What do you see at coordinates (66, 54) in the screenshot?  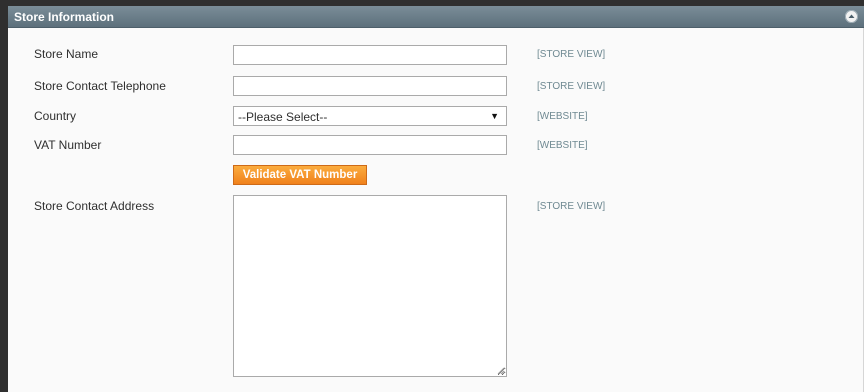 I see `store-name-label: Store Name` at bounding box center [66, 54].